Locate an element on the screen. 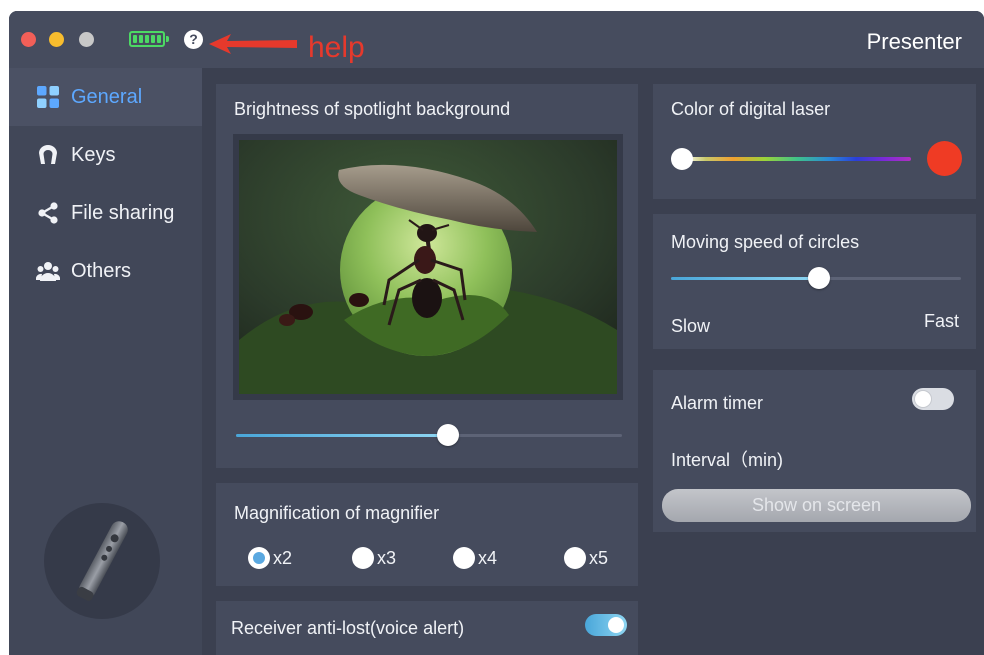  interval-label: Interval（min) is located at coordinates (727, 460).